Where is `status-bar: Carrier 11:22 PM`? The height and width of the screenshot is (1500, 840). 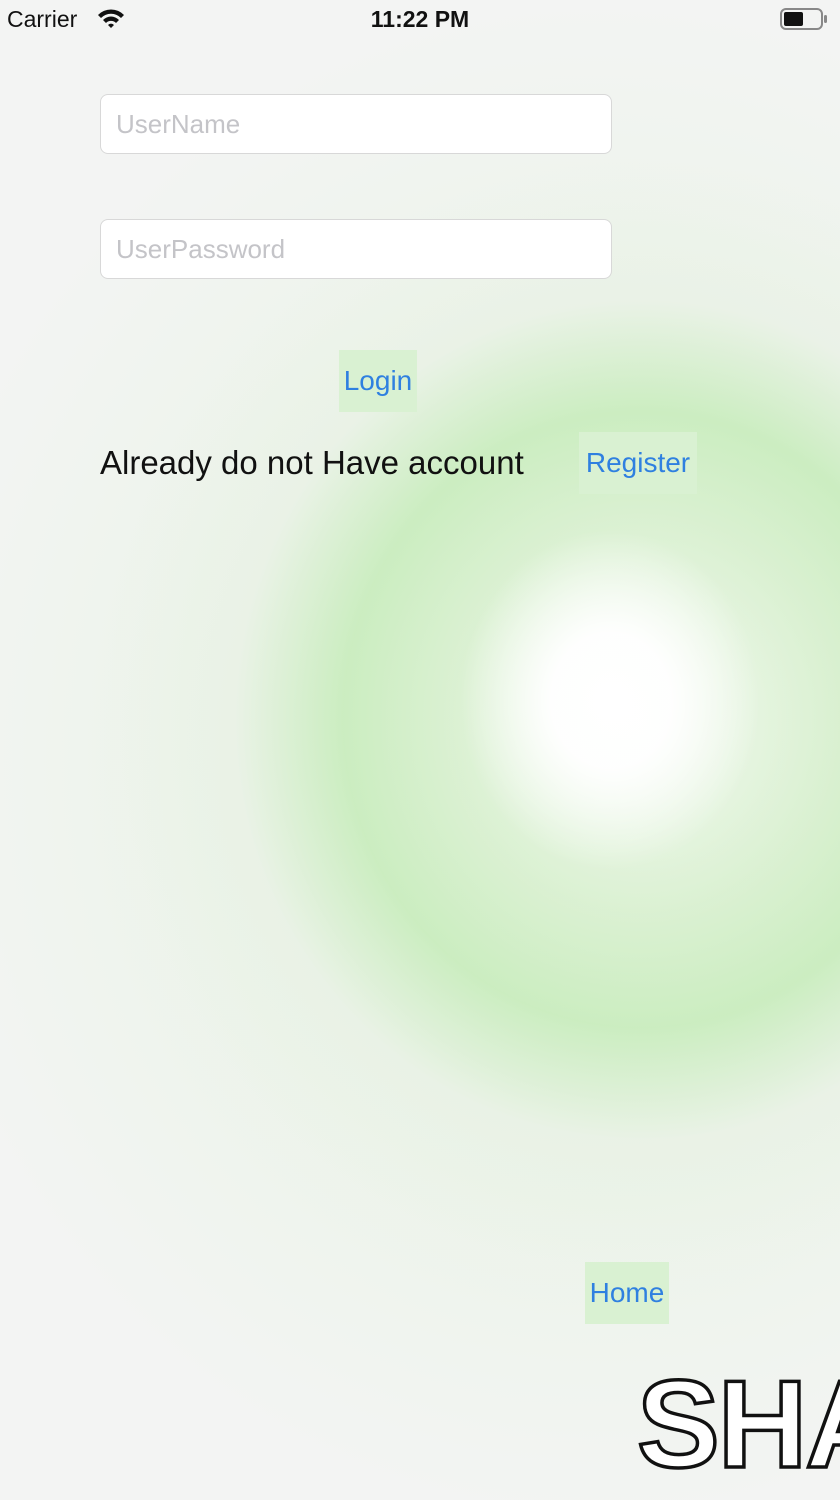
status-bar: Carrier 11:22 PM is located at coordinates (420, 20).